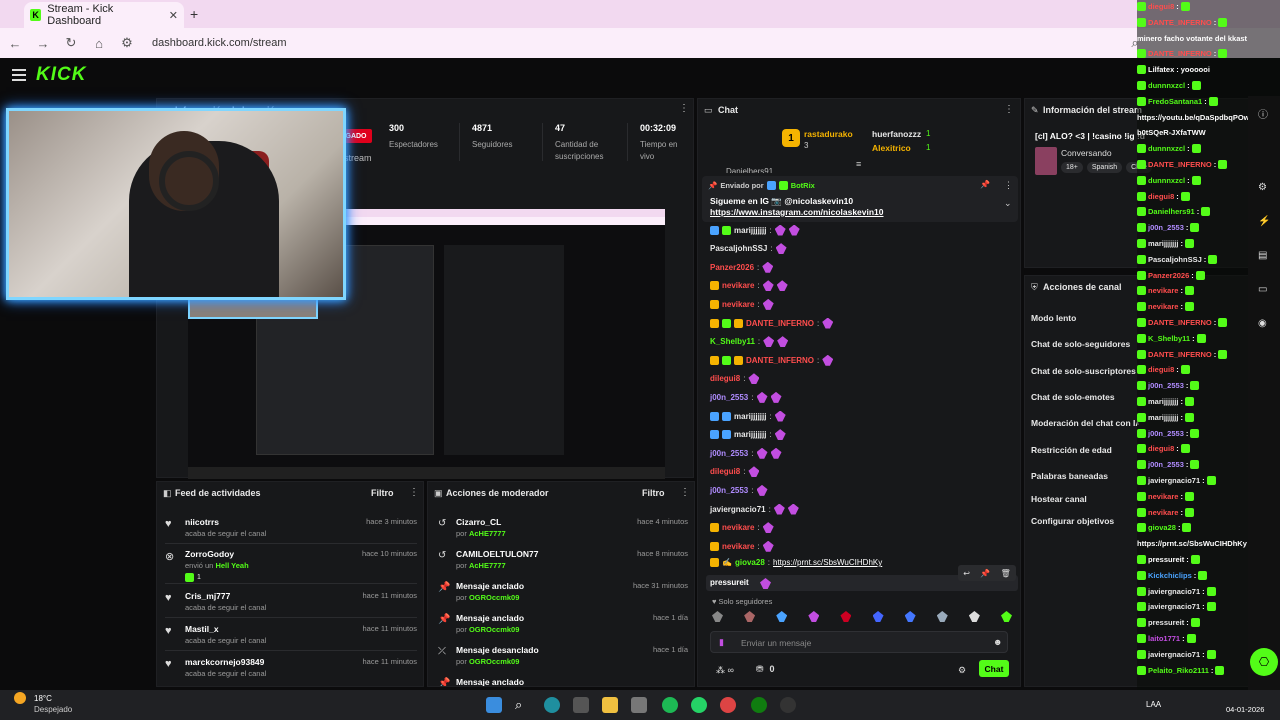 The image size is (1280, 720). Describe the element at coordinates (43, 698) in the screenshot. I see `weather-temp: 18°C` at that location.